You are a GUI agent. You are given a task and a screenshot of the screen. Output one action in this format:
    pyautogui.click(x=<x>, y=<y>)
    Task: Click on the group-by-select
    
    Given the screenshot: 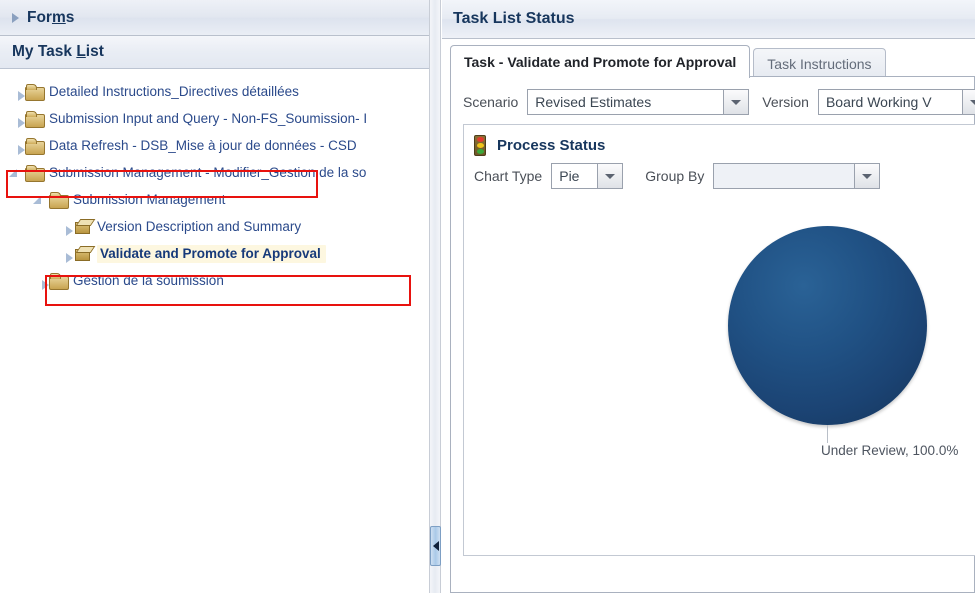 What is the action you would take?
    pyautogui.click(x=797, y=176)
    